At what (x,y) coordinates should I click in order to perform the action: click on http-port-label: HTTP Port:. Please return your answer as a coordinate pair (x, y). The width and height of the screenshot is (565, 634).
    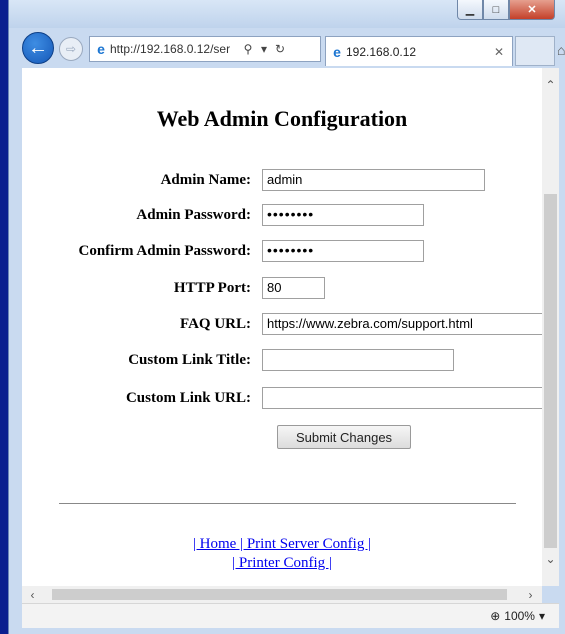
    Looking at the image, I should click on (212, 288).